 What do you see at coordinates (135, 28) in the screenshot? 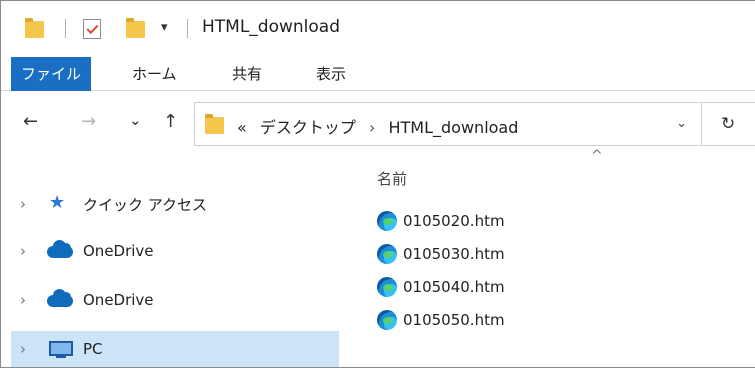
I see `new-folder-icon` at bounding box center [135, 28].